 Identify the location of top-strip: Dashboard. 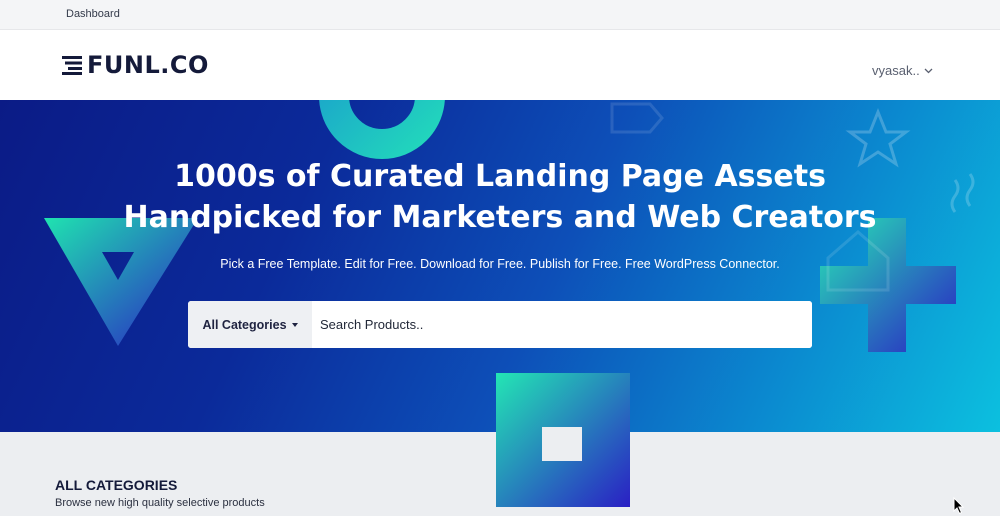
(500, 15).